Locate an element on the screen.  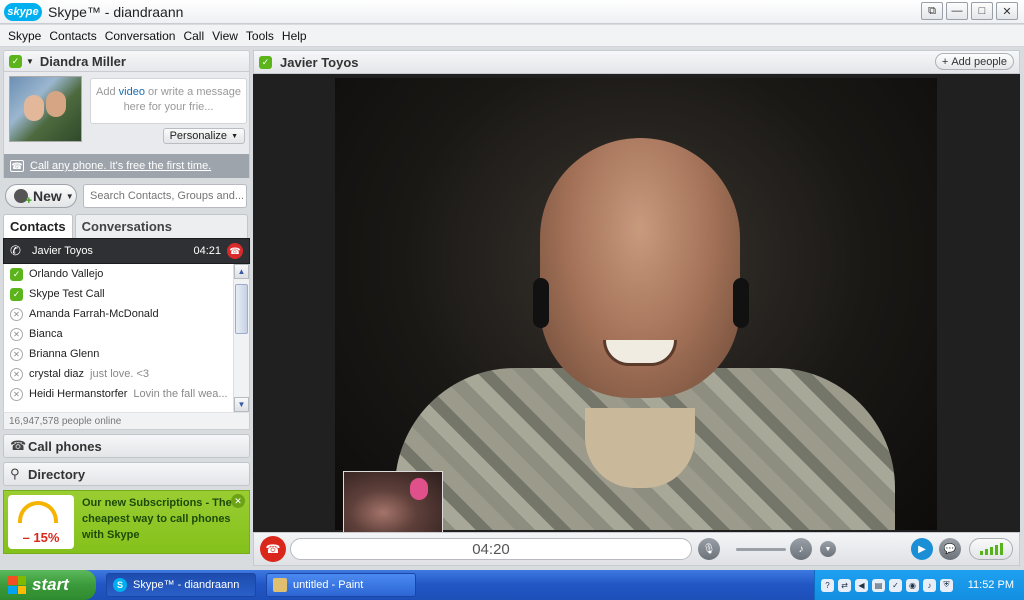
volume-icon: ♪ is located at coordinates (929, 585).